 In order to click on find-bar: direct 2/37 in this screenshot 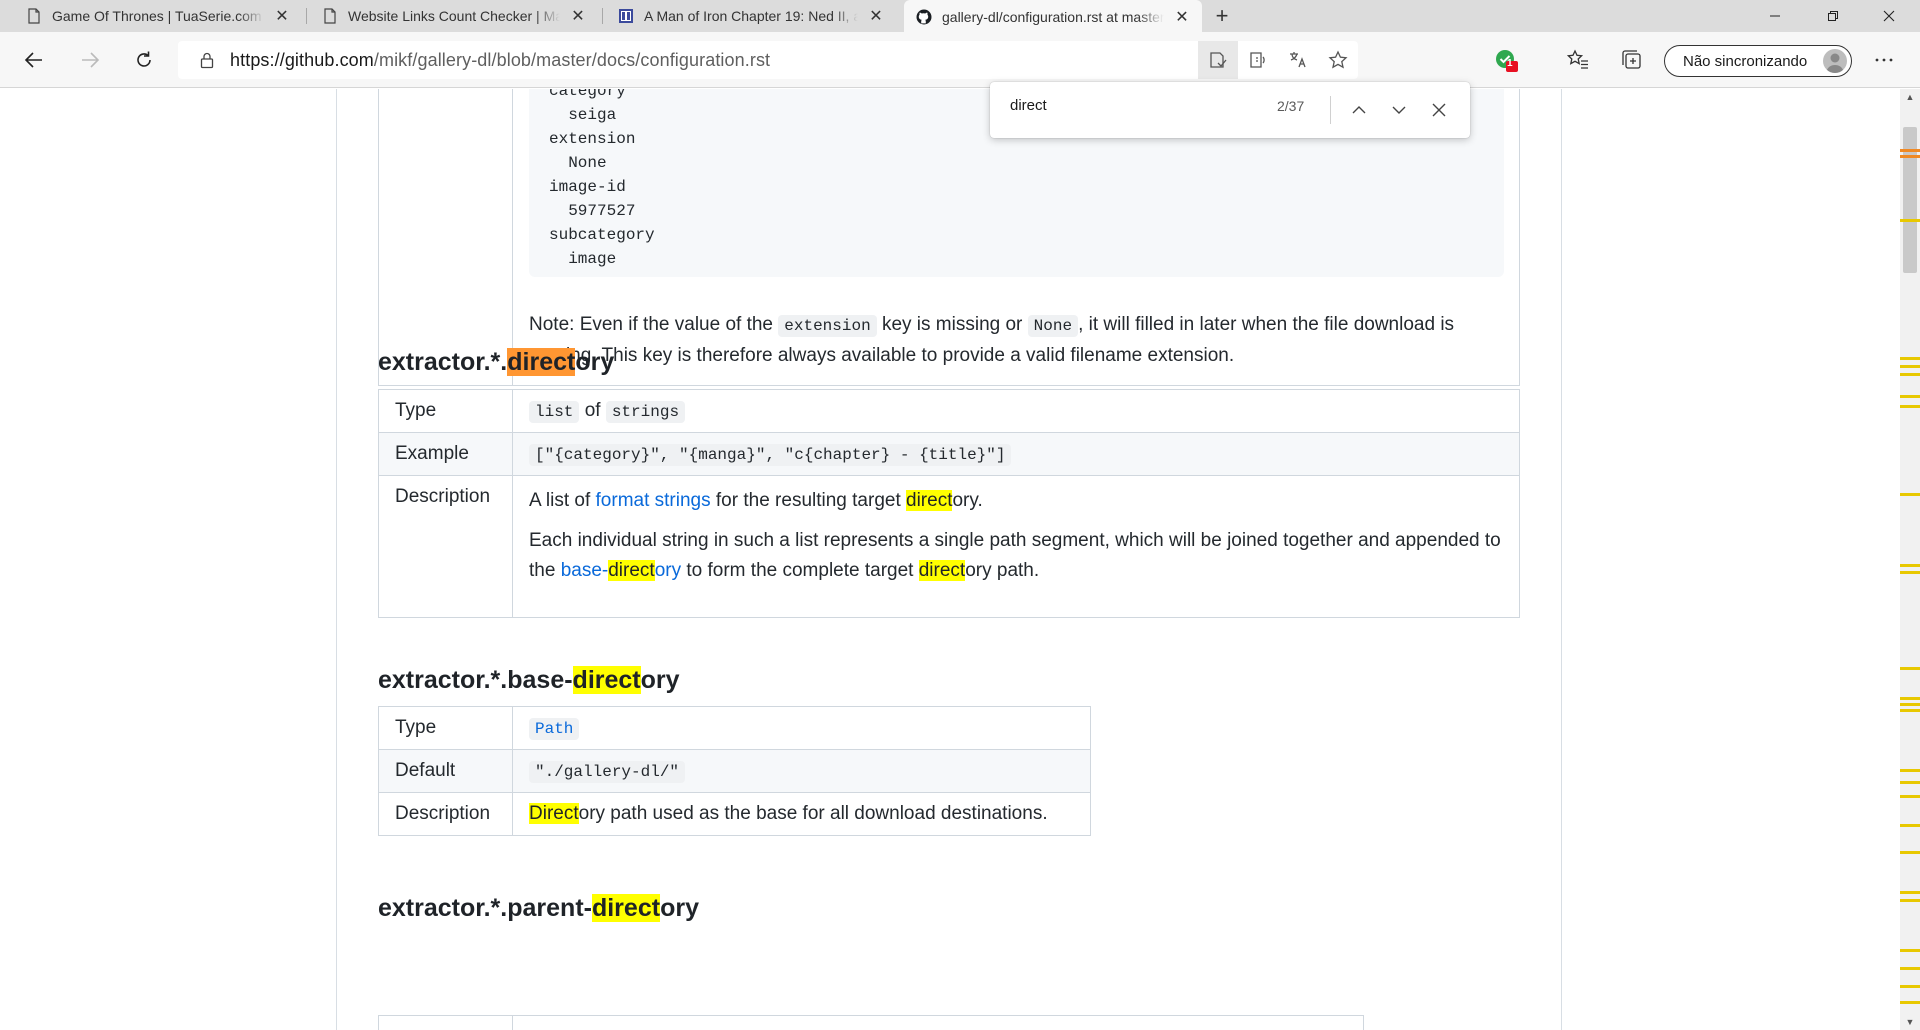, I will do `click(1230, 110)`.